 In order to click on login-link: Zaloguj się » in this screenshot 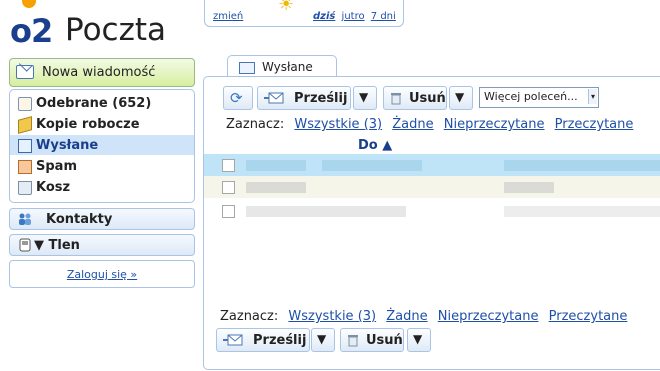, I will do `click(102, 274)`.